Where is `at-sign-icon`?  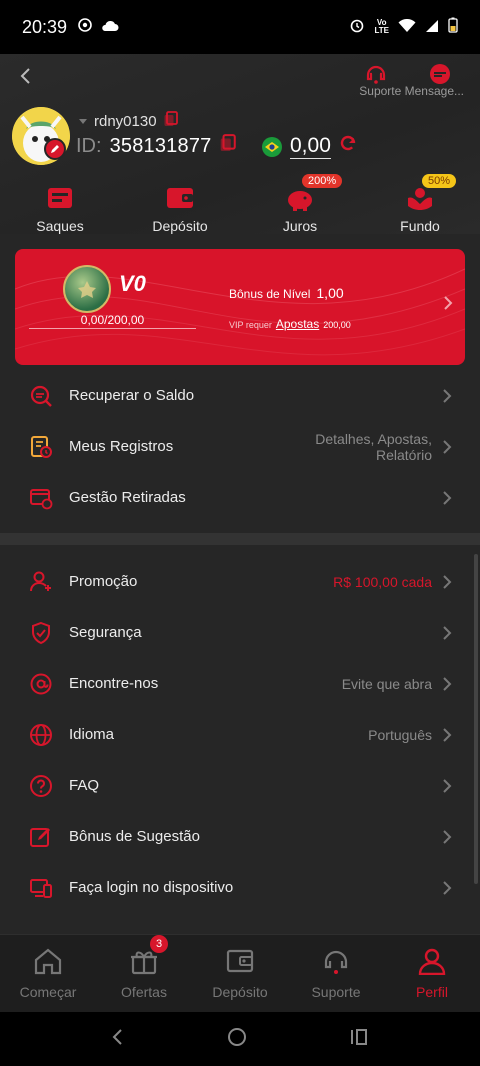 at-sign-icon is located at coordinates (41, 684).